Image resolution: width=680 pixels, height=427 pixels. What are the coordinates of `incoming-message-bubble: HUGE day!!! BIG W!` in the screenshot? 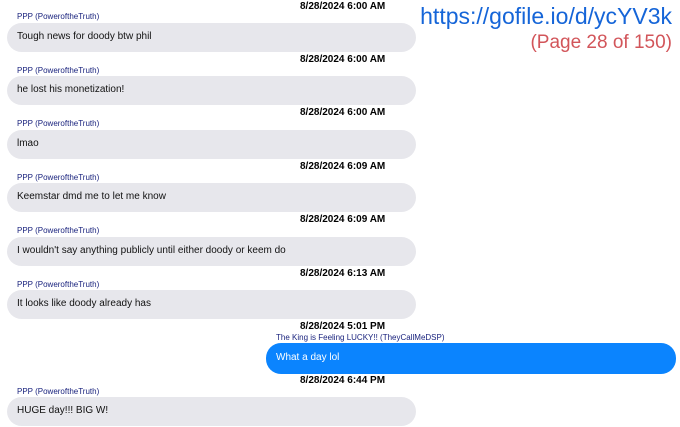 It's located at (211, 411).